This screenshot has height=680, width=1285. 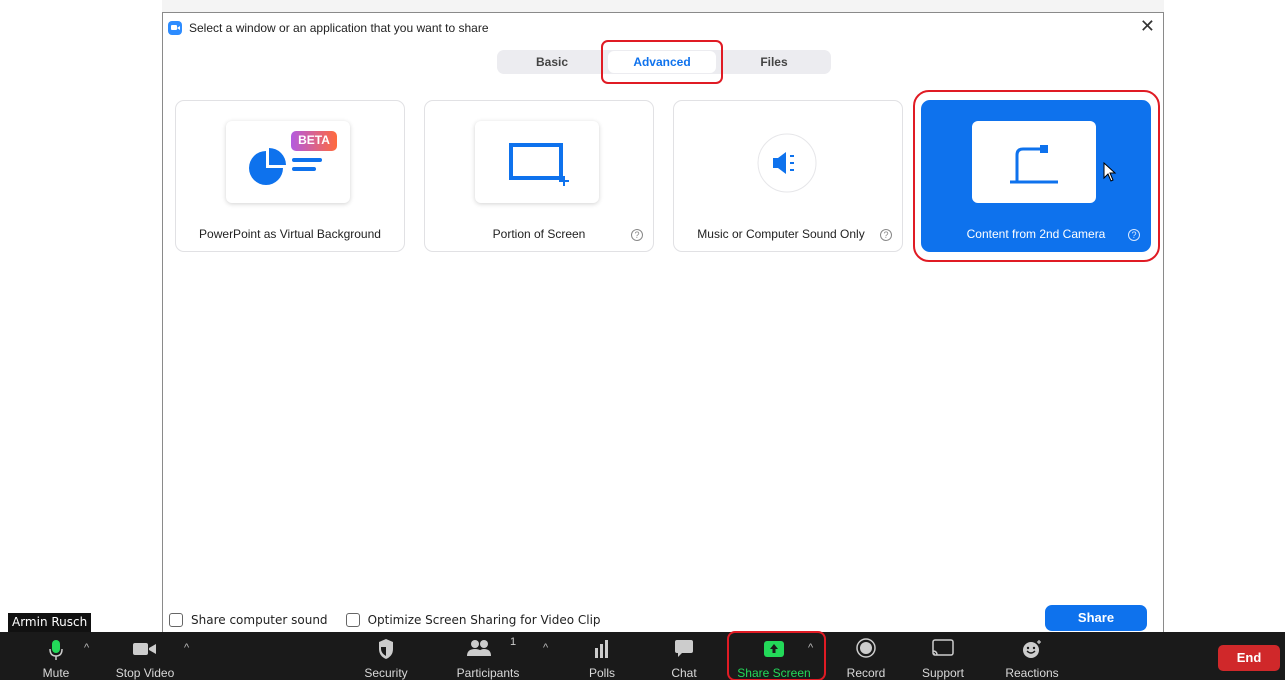 What do you see at coordinates (176, 620) in the screenshot?
I see `share-computer-sound-checkbox` at bounding box center [176, 620].